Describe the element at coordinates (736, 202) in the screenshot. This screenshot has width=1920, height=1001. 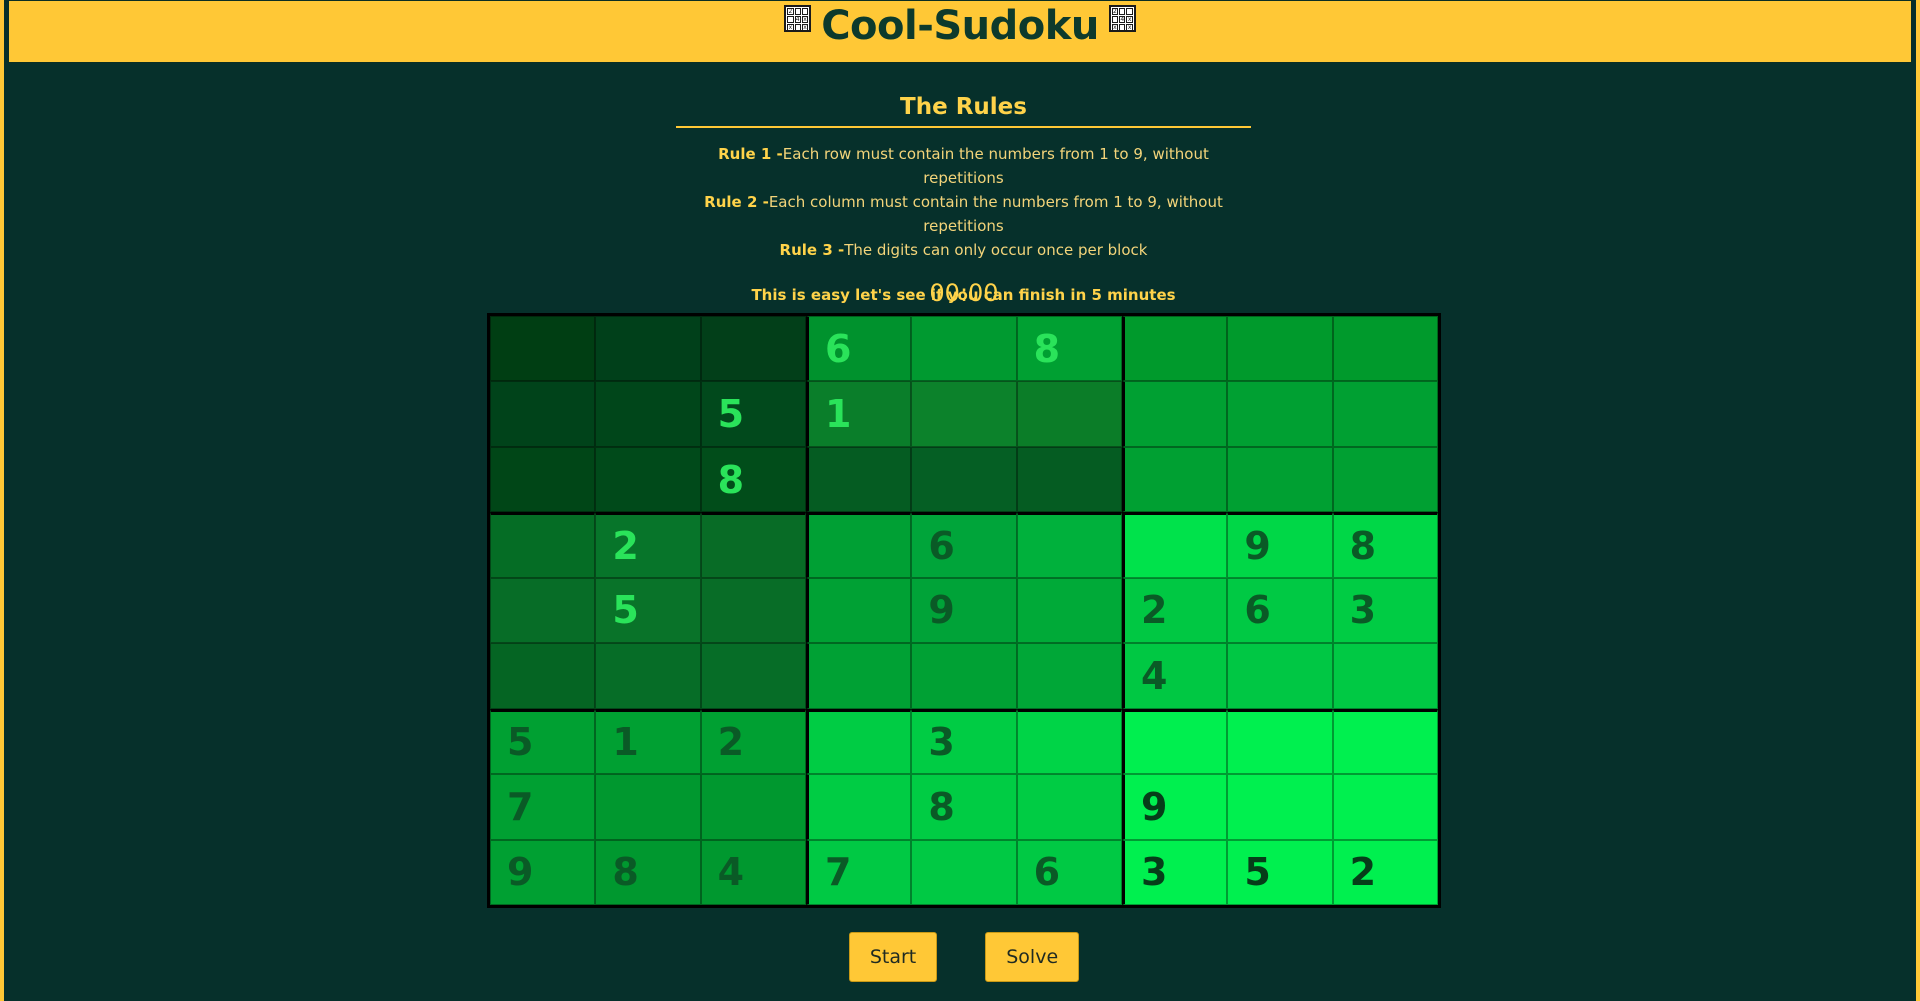
I see `rule-2-label: Rule 2 -` at that location.